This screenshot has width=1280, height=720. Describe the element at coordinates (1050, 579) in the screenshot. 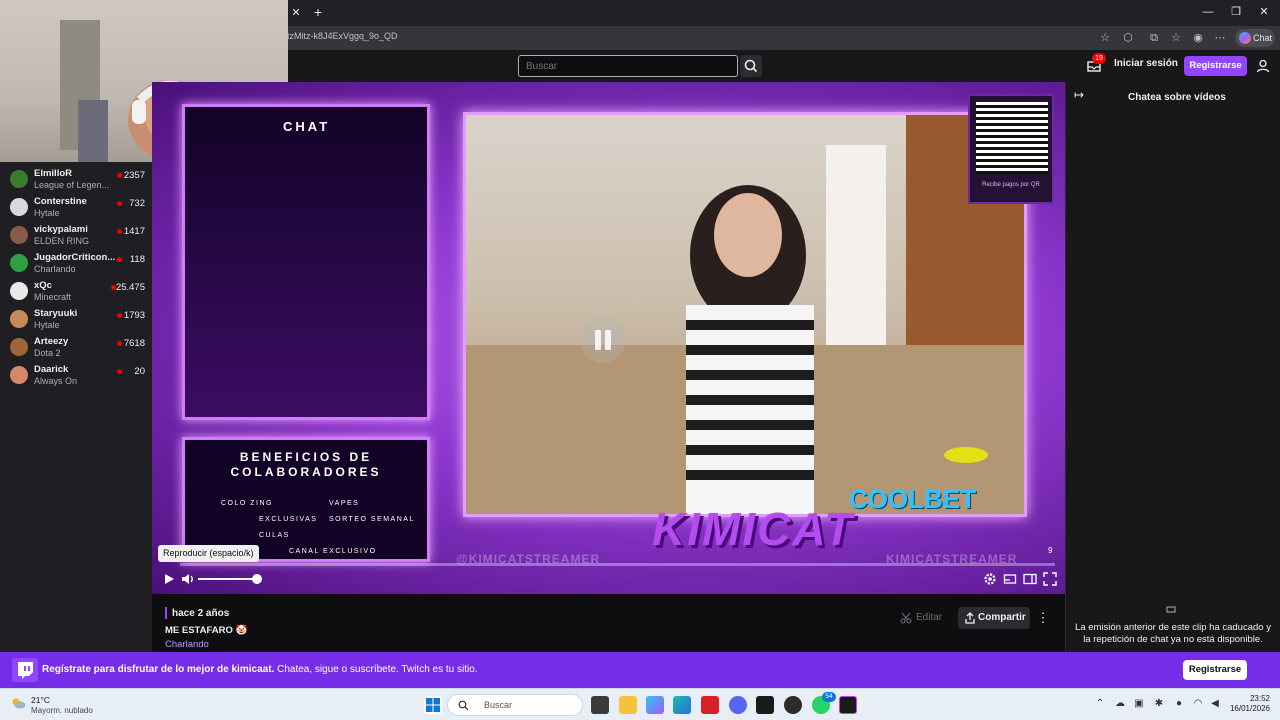

I see `fullscreen-icon` at that location.